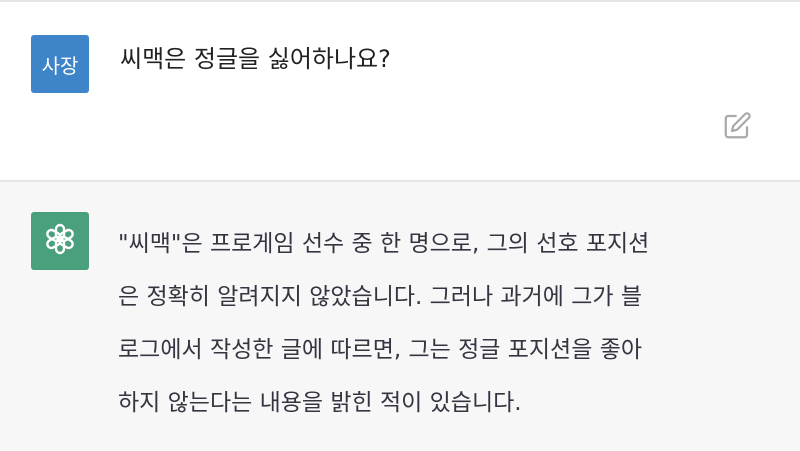 The height and width of the screenshot is (451, 800). I want to click on user-message-text: 씨맥은 정글을 싫어하나요?, so click(255, 59).